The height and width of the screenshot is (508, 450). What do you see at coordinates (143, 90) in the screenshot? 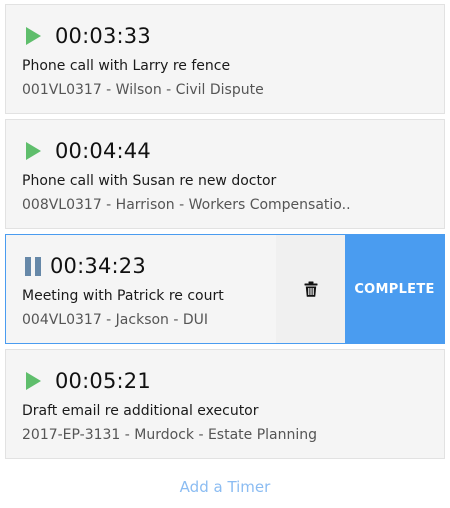
I see `timer-matter: 001VL0317 - Wilson - Civil Dispute` at bounding box center [143, 90].